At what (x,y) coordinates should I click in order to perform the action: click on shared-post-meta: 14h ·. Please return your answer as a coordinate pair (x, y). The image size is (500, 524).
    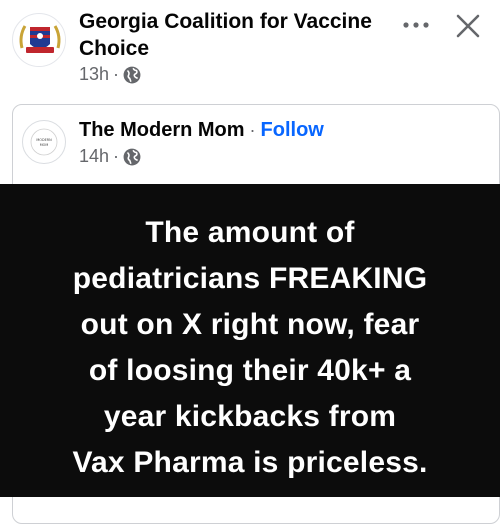
    Looking at the image, I should click on (110, 156).